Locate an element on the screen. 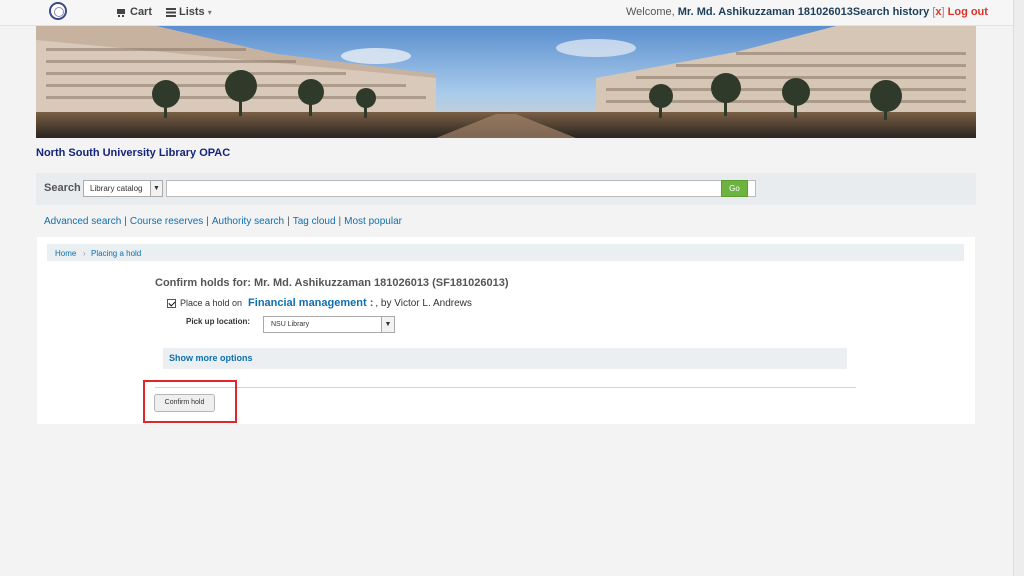 The image size is (1024, 576). search-label: Search is located at coordinates (62, 188).